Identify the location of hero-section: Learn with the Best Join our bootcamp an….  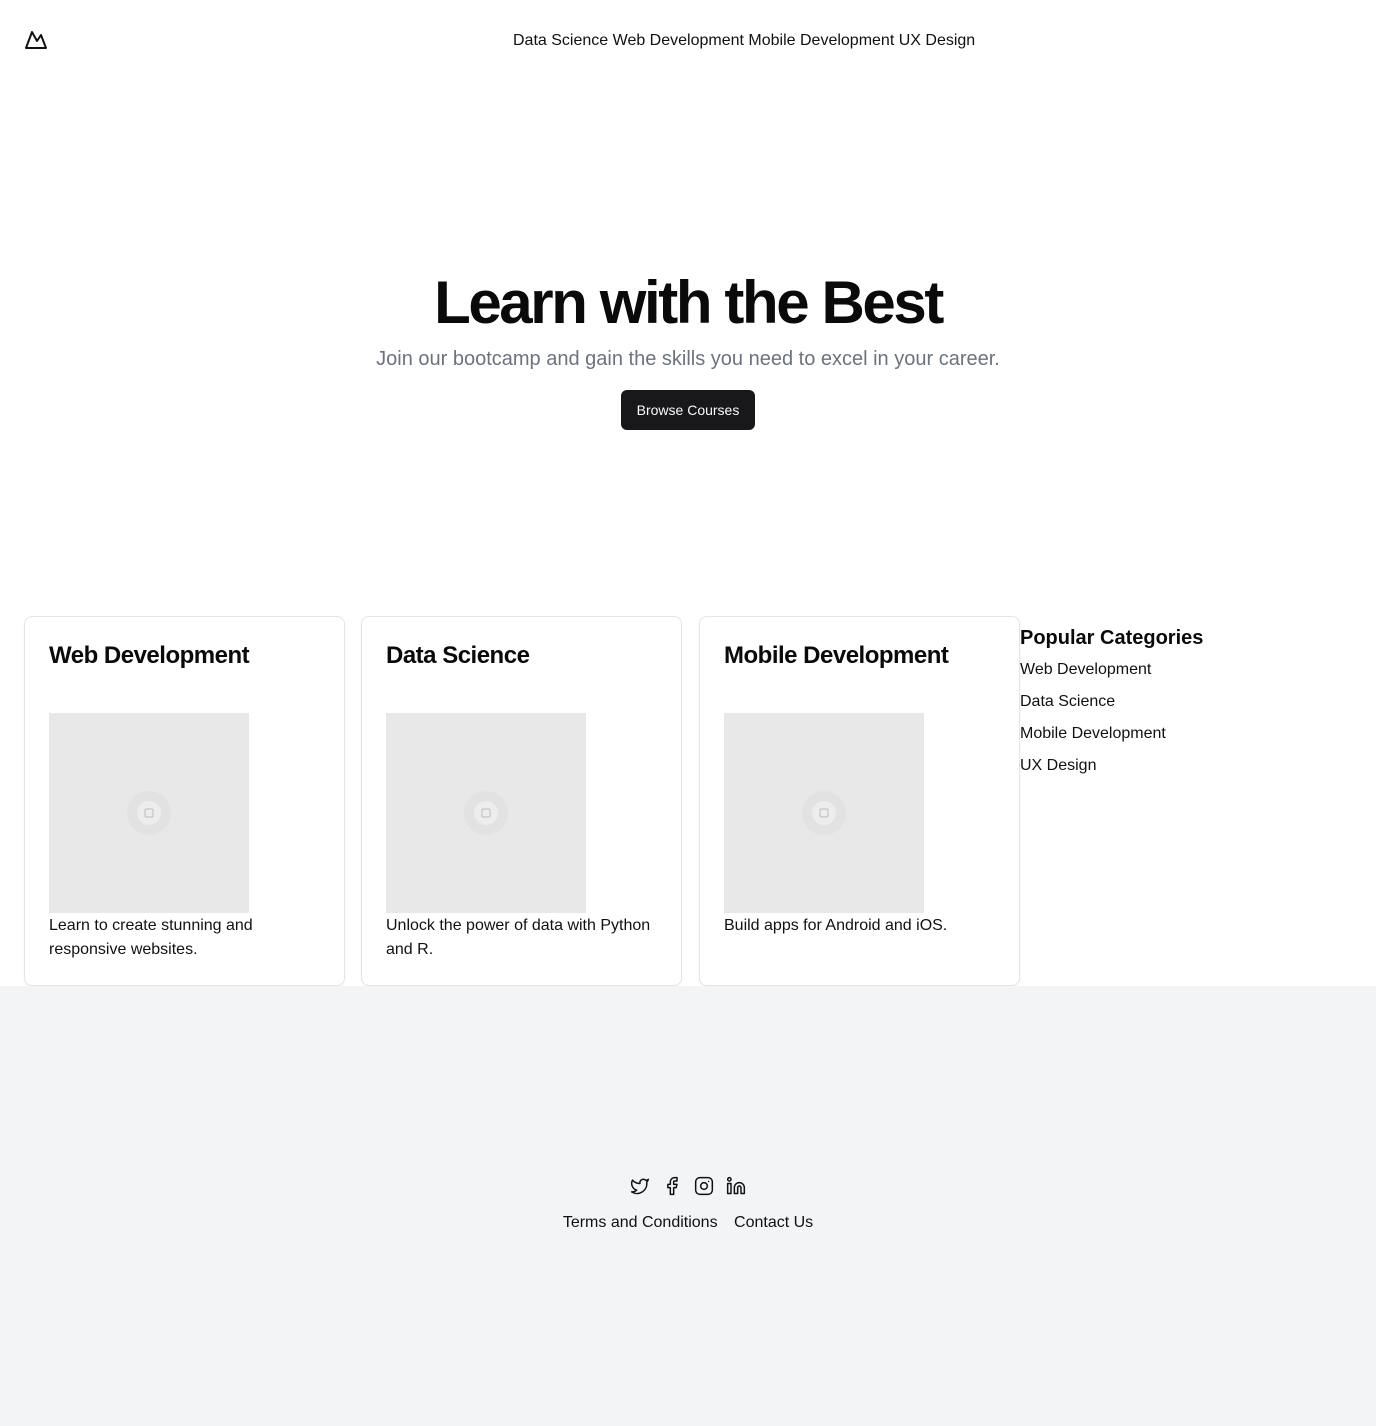
(688, 350).